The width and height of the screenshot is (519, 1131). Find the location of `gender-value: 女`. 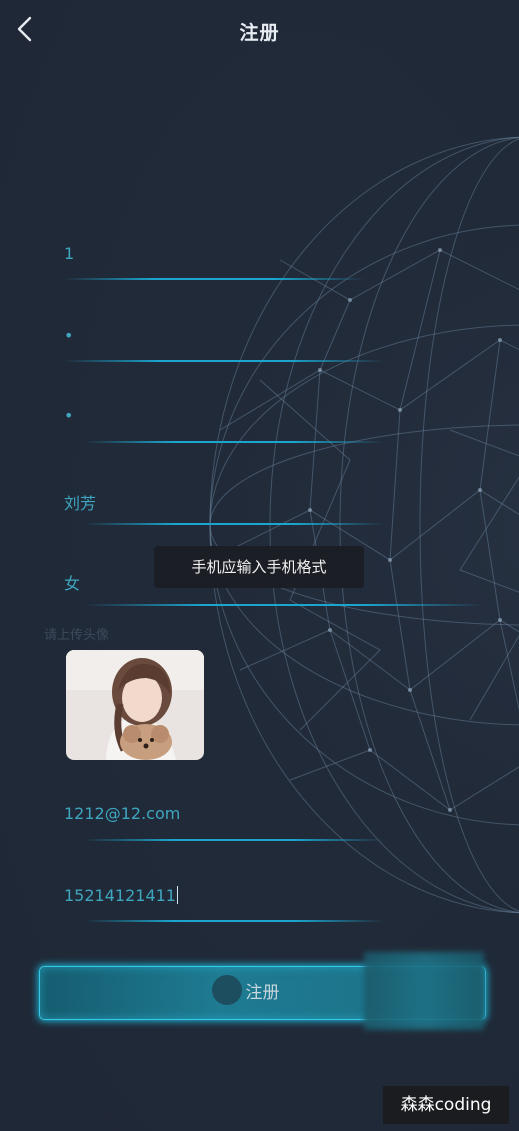

gender-value: 女 is located at coordinates (72, 583).